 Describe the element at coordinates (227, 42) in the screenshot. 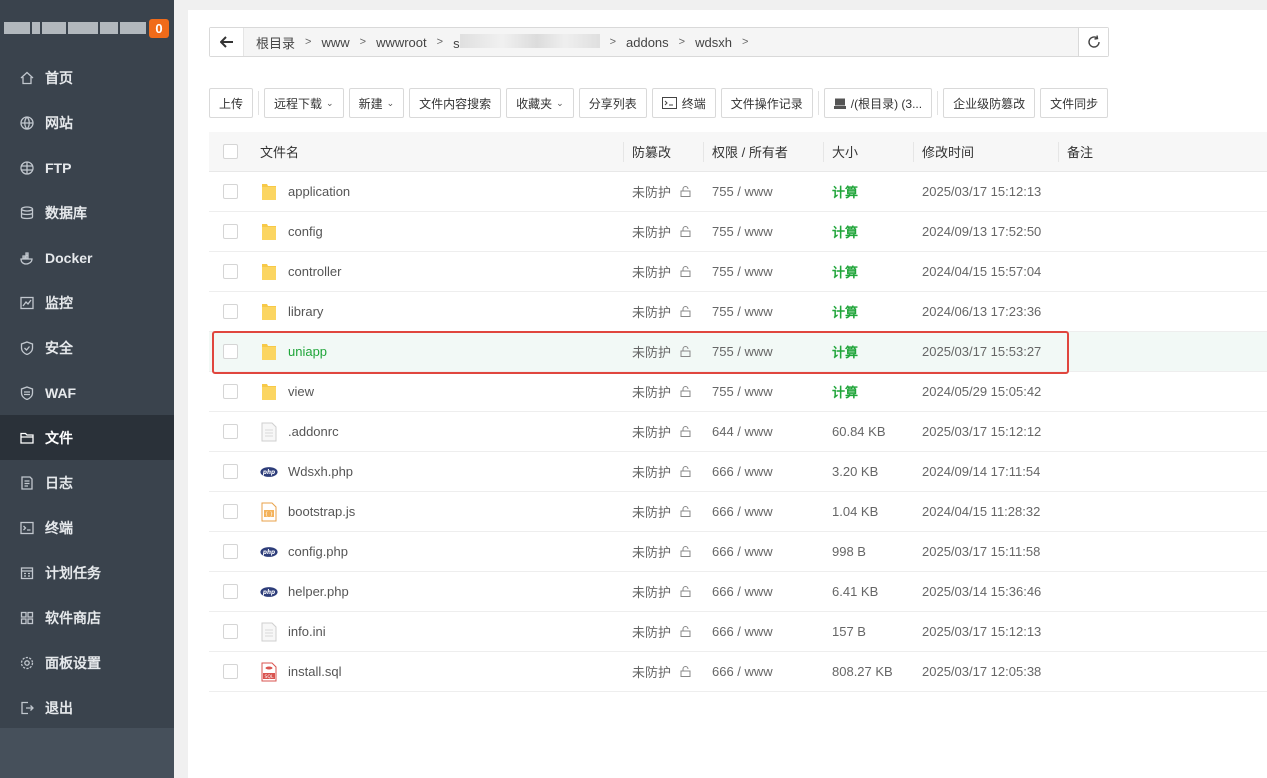

I see `back-button` at that location.